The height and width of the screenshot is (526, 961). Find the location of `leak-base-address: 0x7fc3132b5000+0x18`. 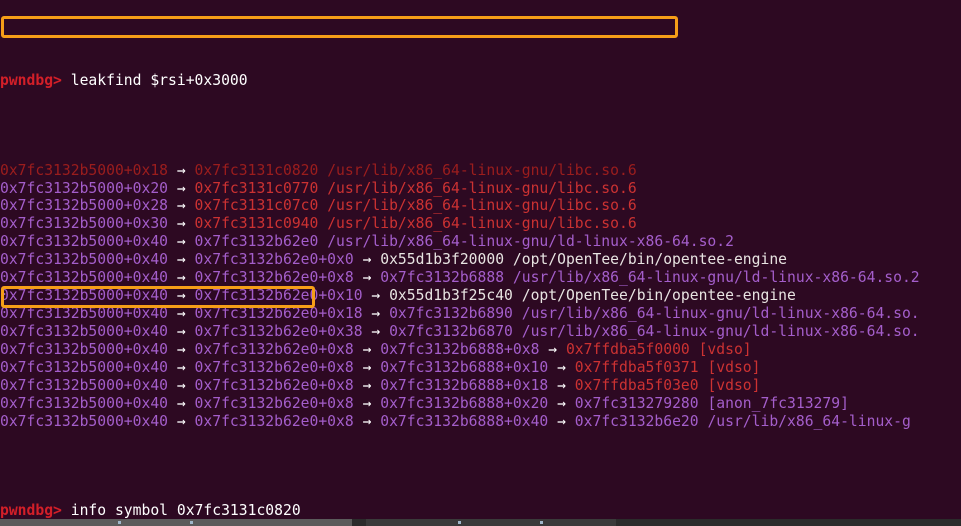

leak-base-address: 0x7fc3132b5000+0x18 is located at coordinates (84, 170).